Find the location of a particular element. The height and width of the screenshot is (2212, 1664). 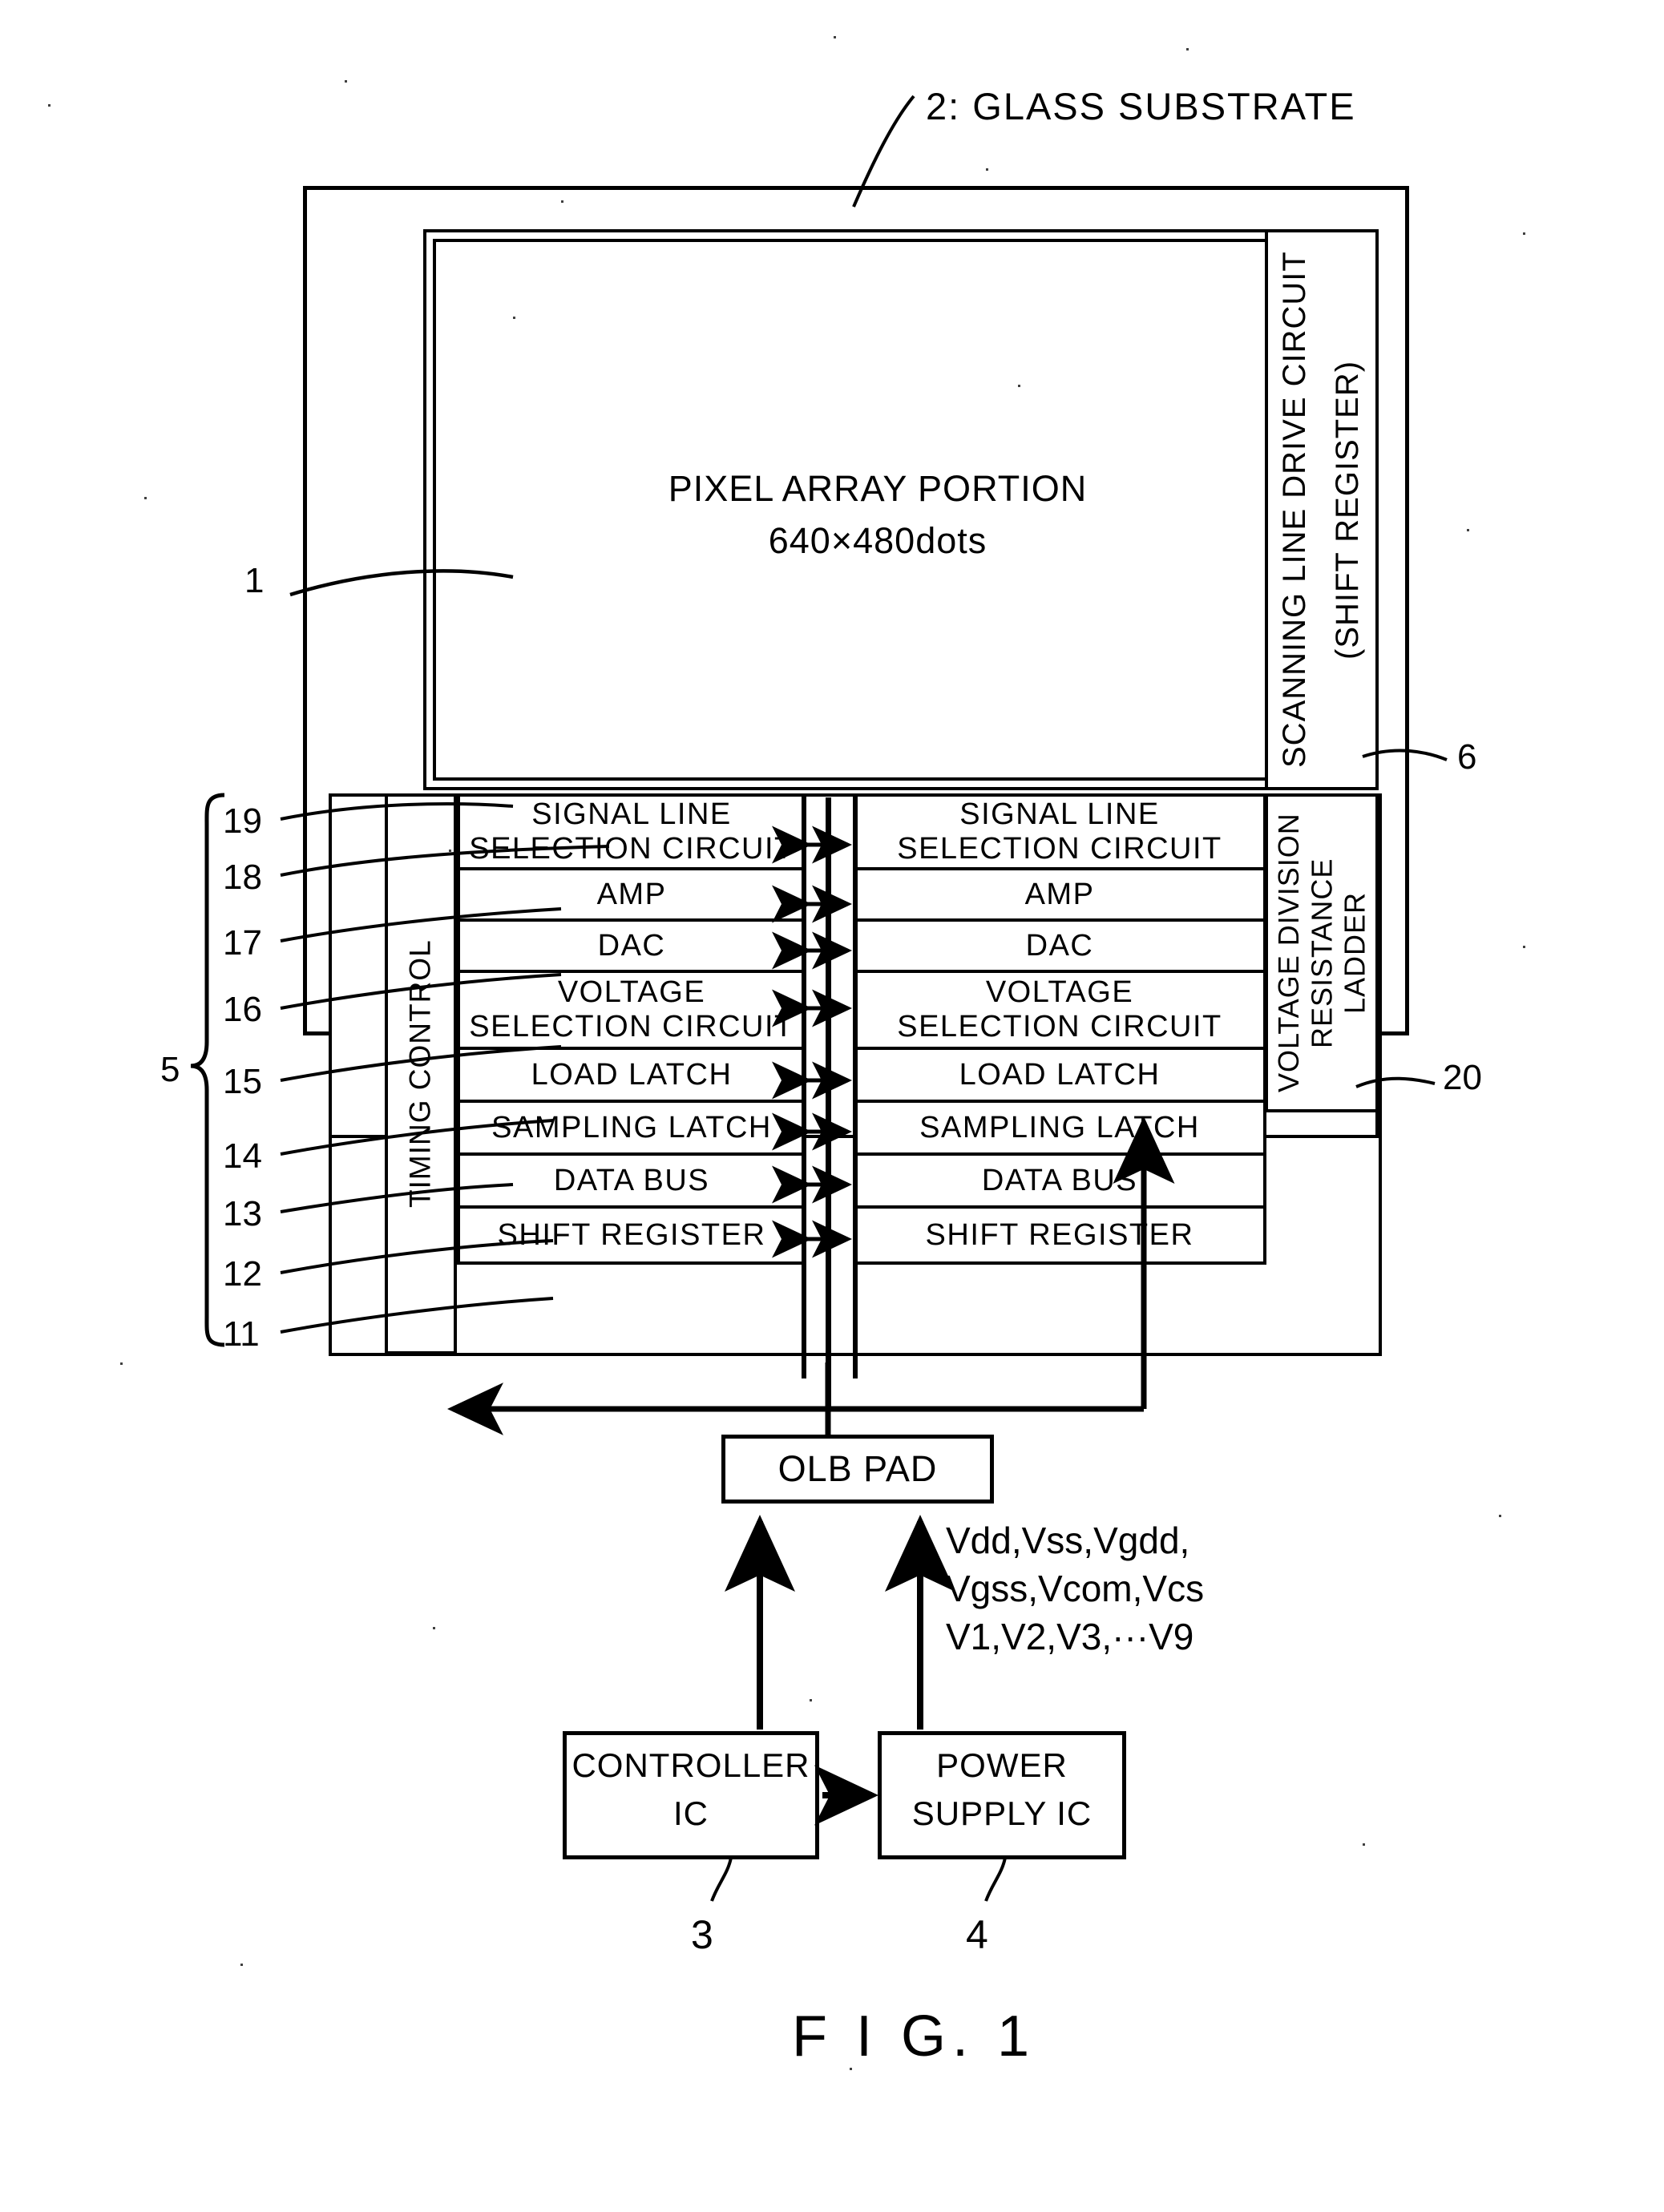

center-bus-left-rail is located at coordinates (804, 1085).